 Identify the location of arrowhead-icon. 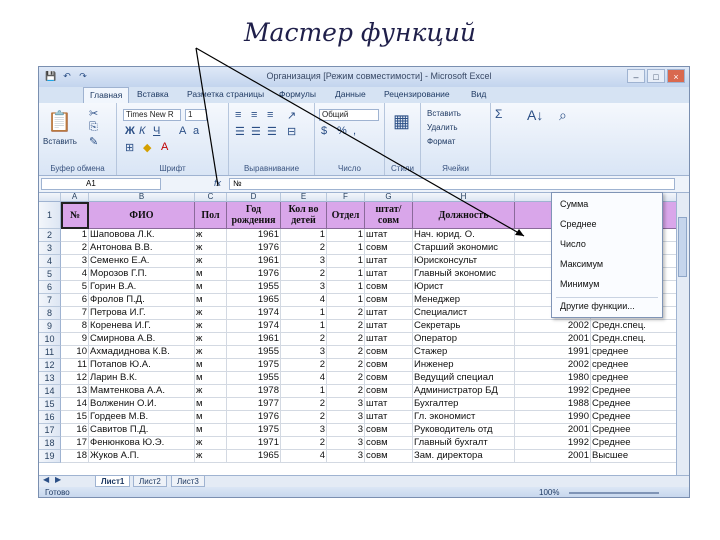
(519, 232).